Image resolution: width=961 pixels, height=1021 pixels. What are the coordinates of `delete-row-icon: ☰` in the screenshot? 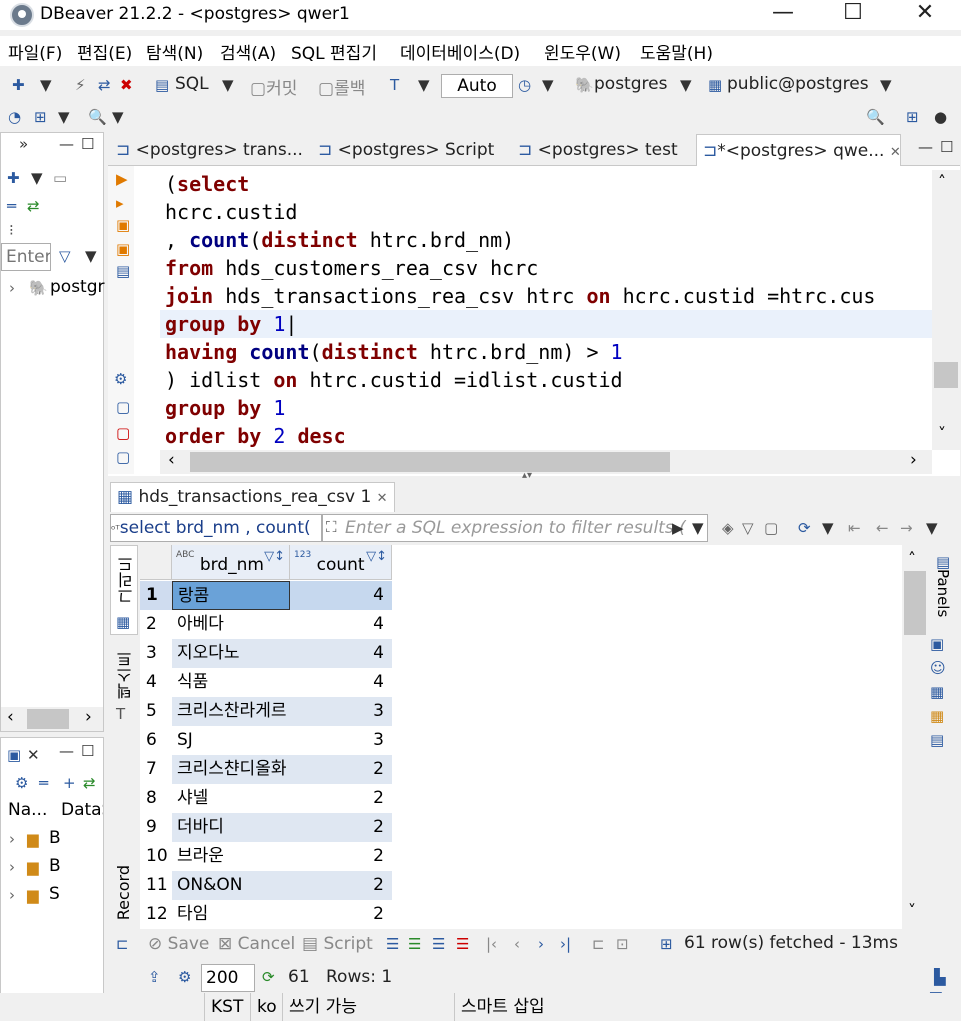 It's located at (462, 944).